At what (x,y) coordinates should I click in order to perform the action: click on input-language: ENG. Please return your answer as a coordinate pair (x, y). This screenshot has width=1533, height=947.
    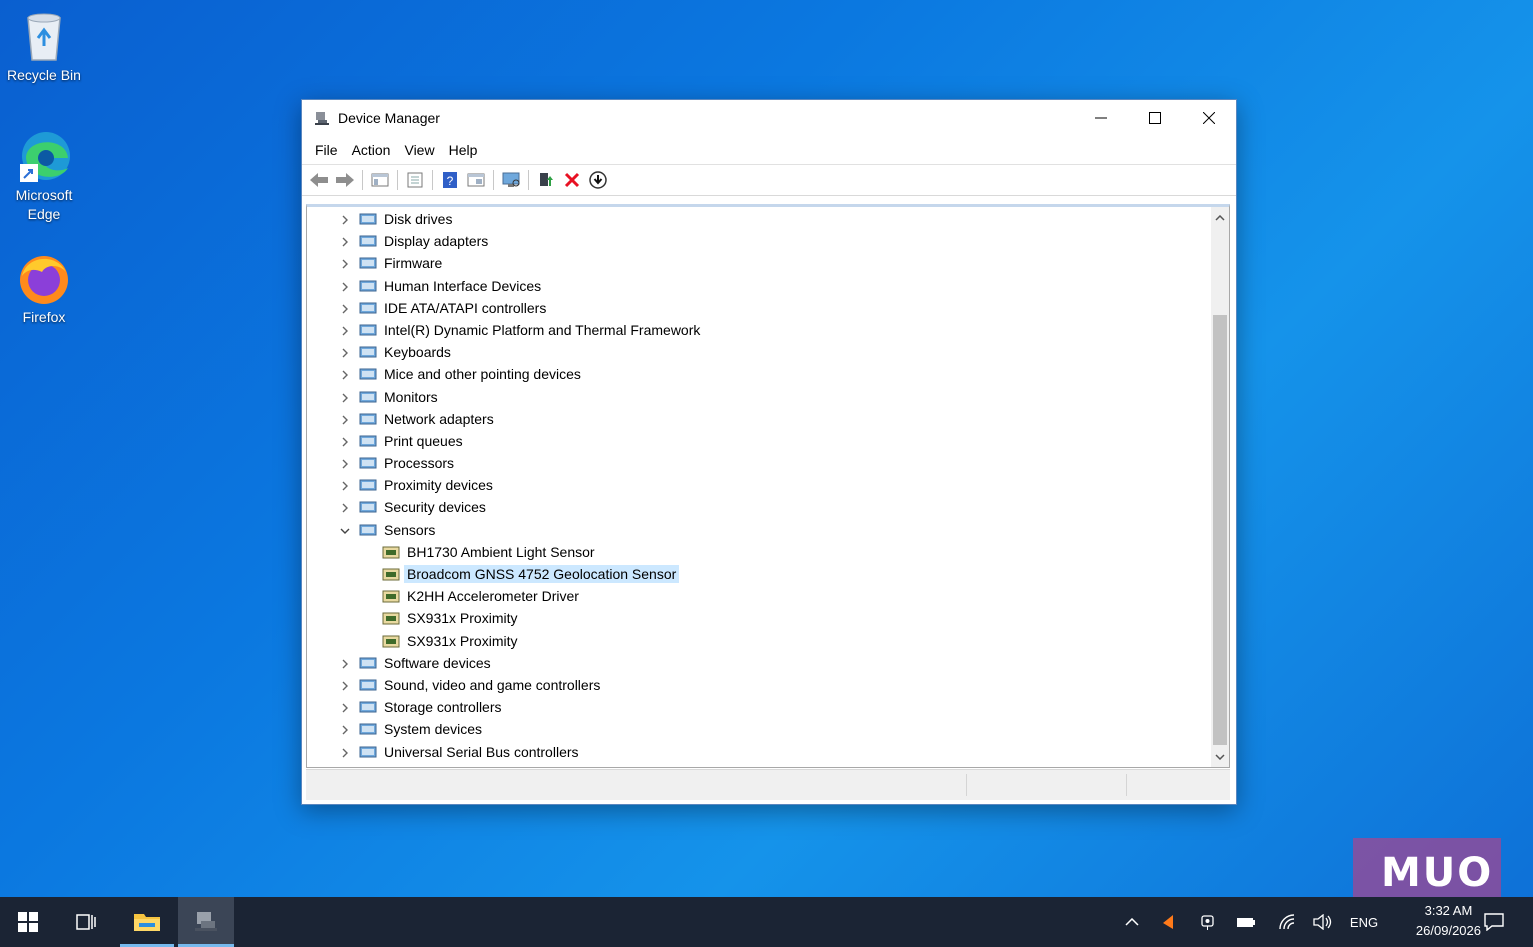
    Looking at the image, I should click on (1364, 922).